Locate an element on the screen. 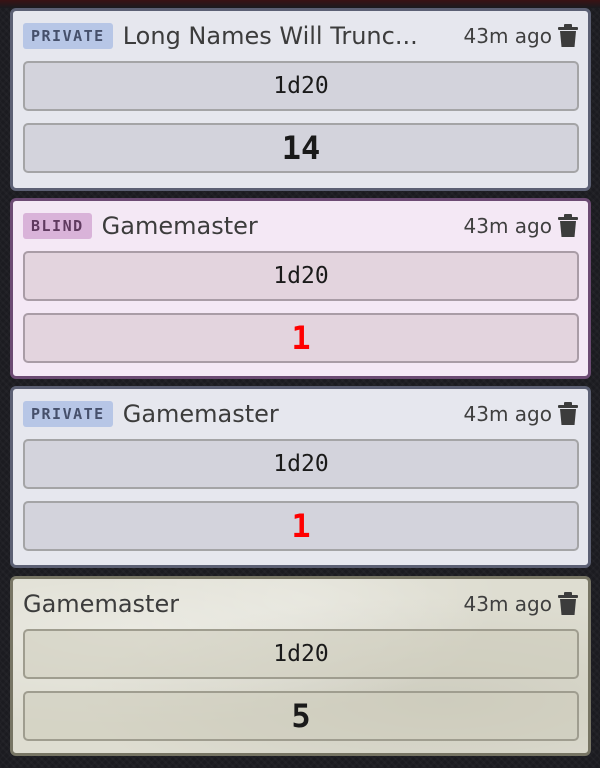 This screenshot has width=600, height=768. dice-total: 5 is located at coordinates (301, 716).